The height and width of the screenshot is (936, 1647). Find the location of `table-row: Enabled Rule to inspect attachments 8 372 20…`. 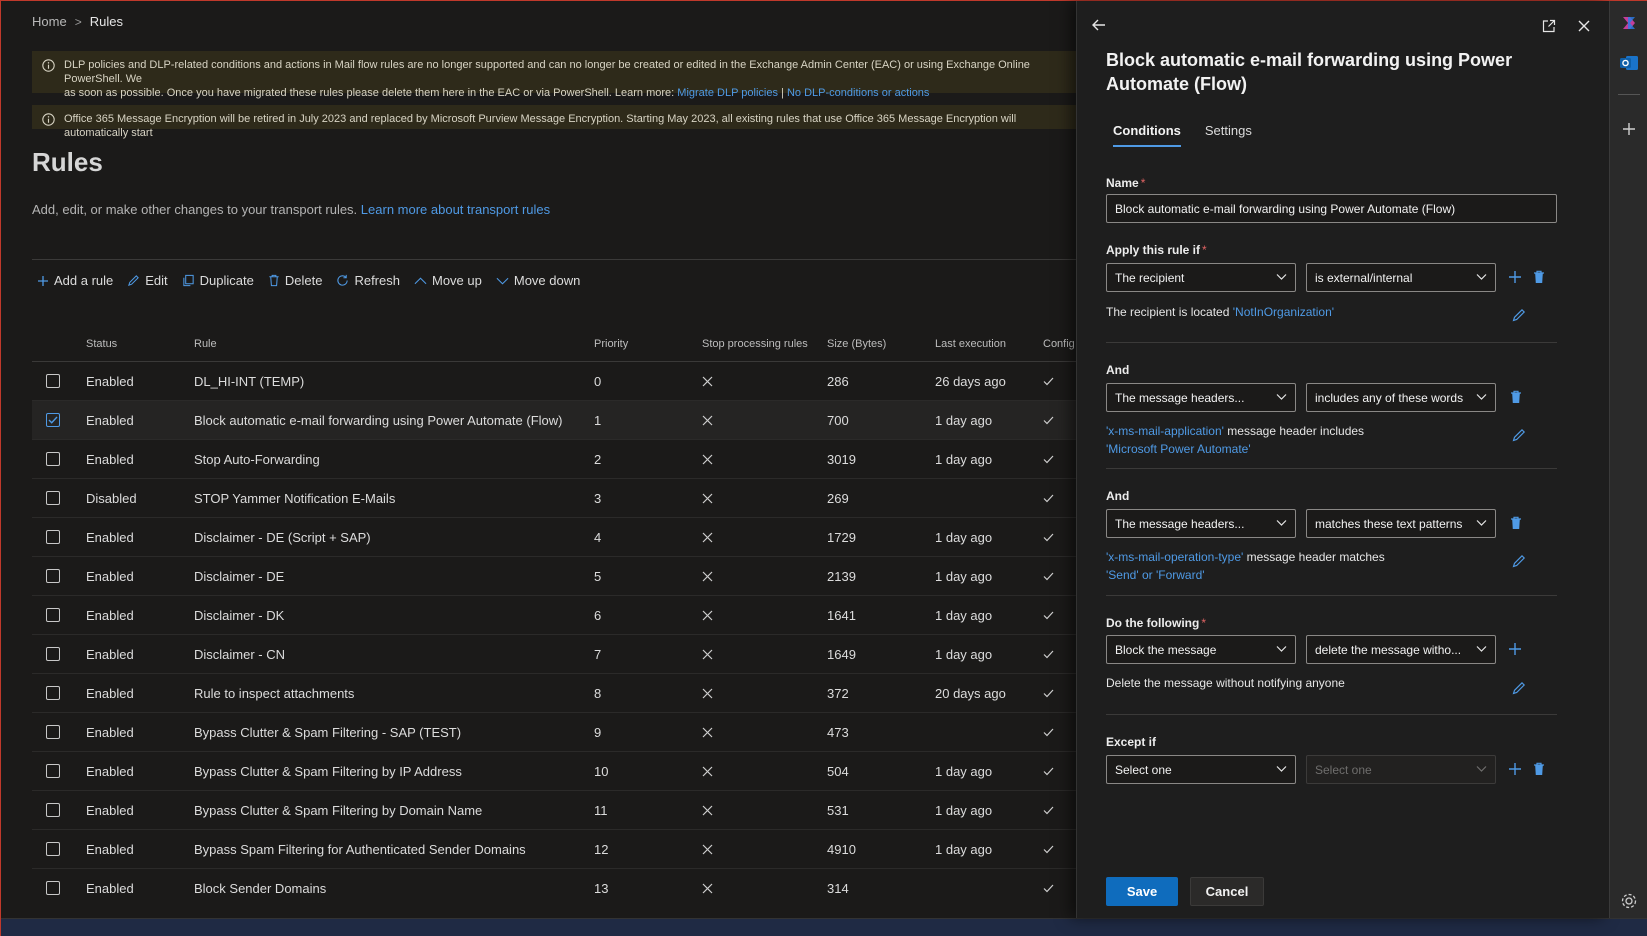

table-row: Enabled Rule to inspect attachments 8 372 20… is located at coordinates (554, 693).